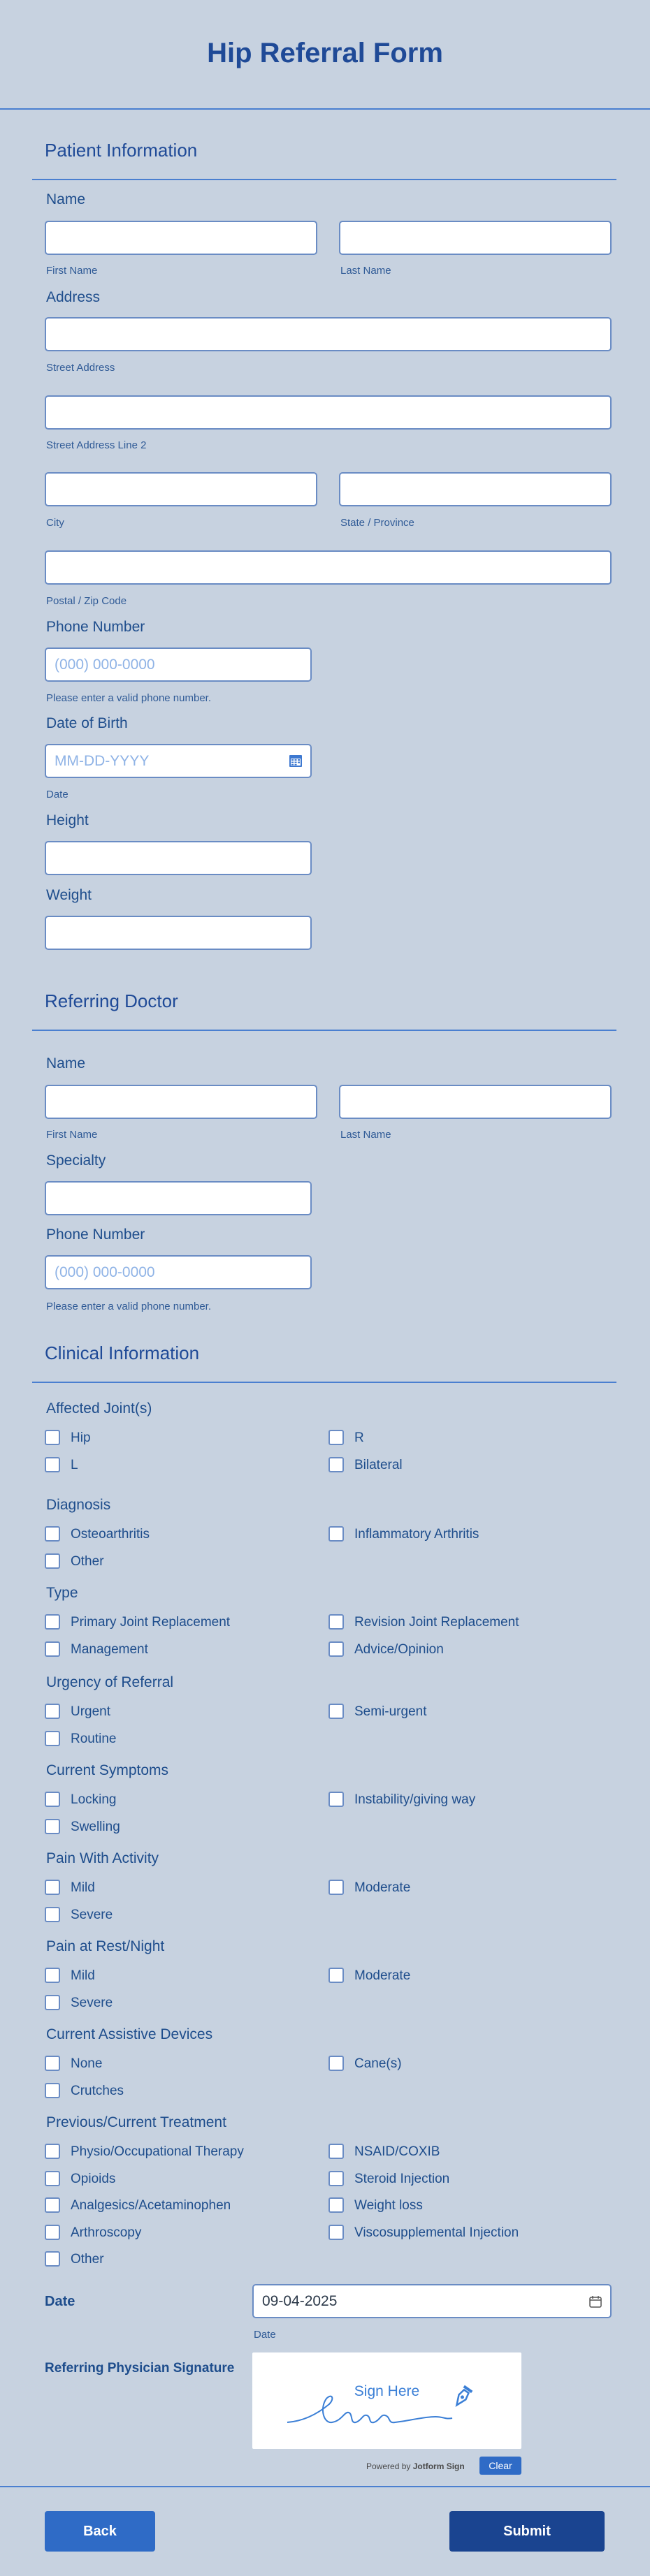  Describe the element at coordinates (81, 1438) in the screenshot. I see `option-label: Hip` at that location.